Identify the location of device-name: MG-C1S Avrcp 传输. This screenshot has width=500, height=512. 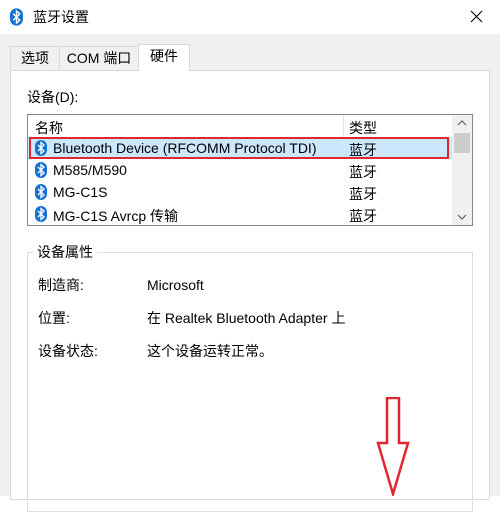
(115, 216).